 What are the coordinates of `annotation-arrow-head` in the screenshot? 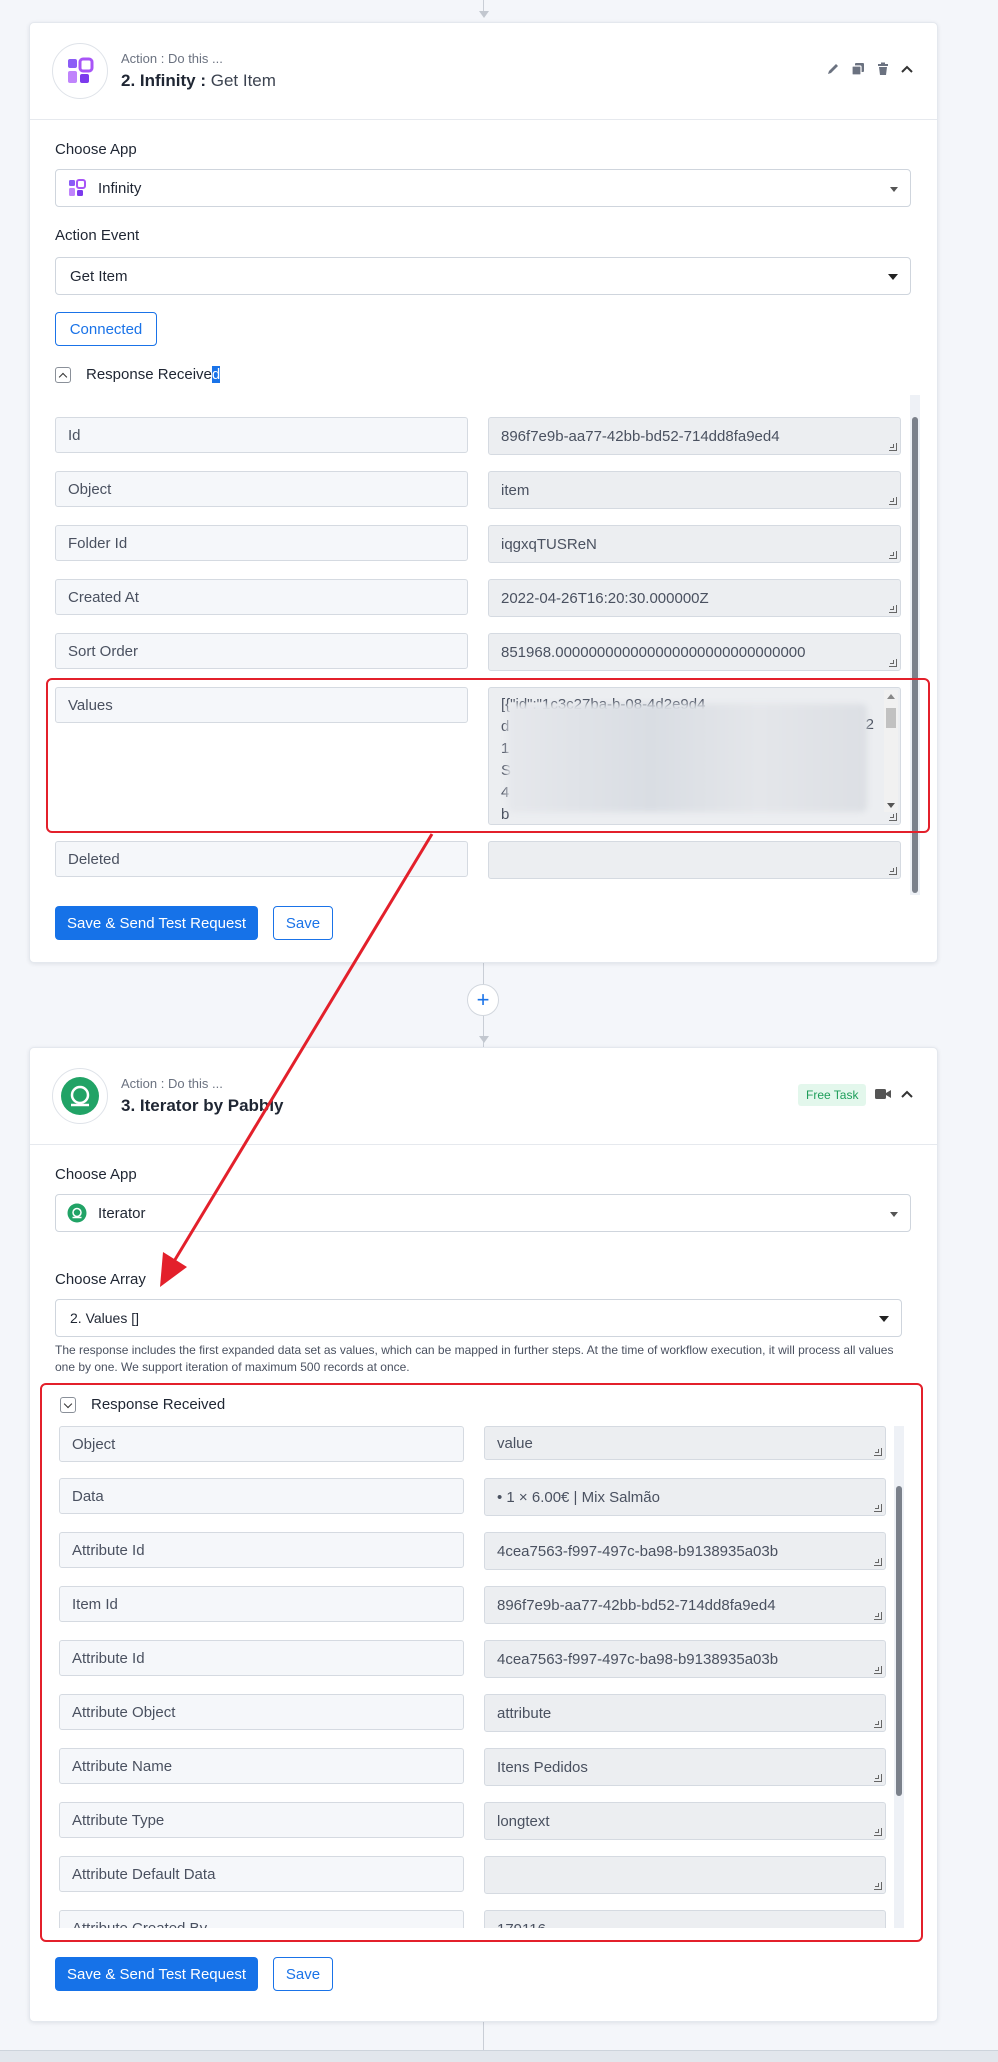 It's located at (173, 1269).